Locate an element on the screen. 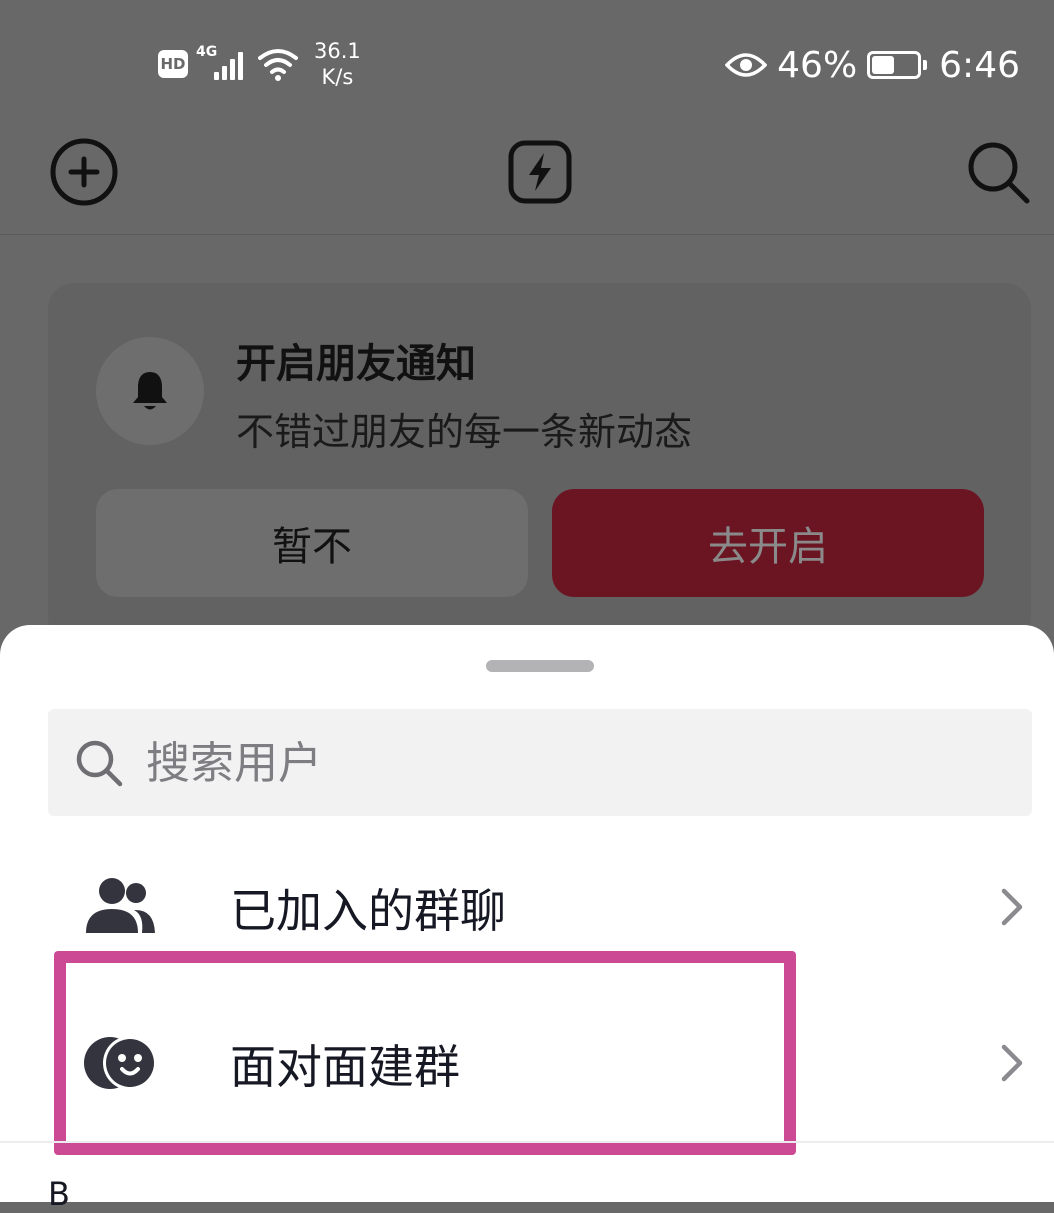  eye-icon is located at coordinates (746, 65).